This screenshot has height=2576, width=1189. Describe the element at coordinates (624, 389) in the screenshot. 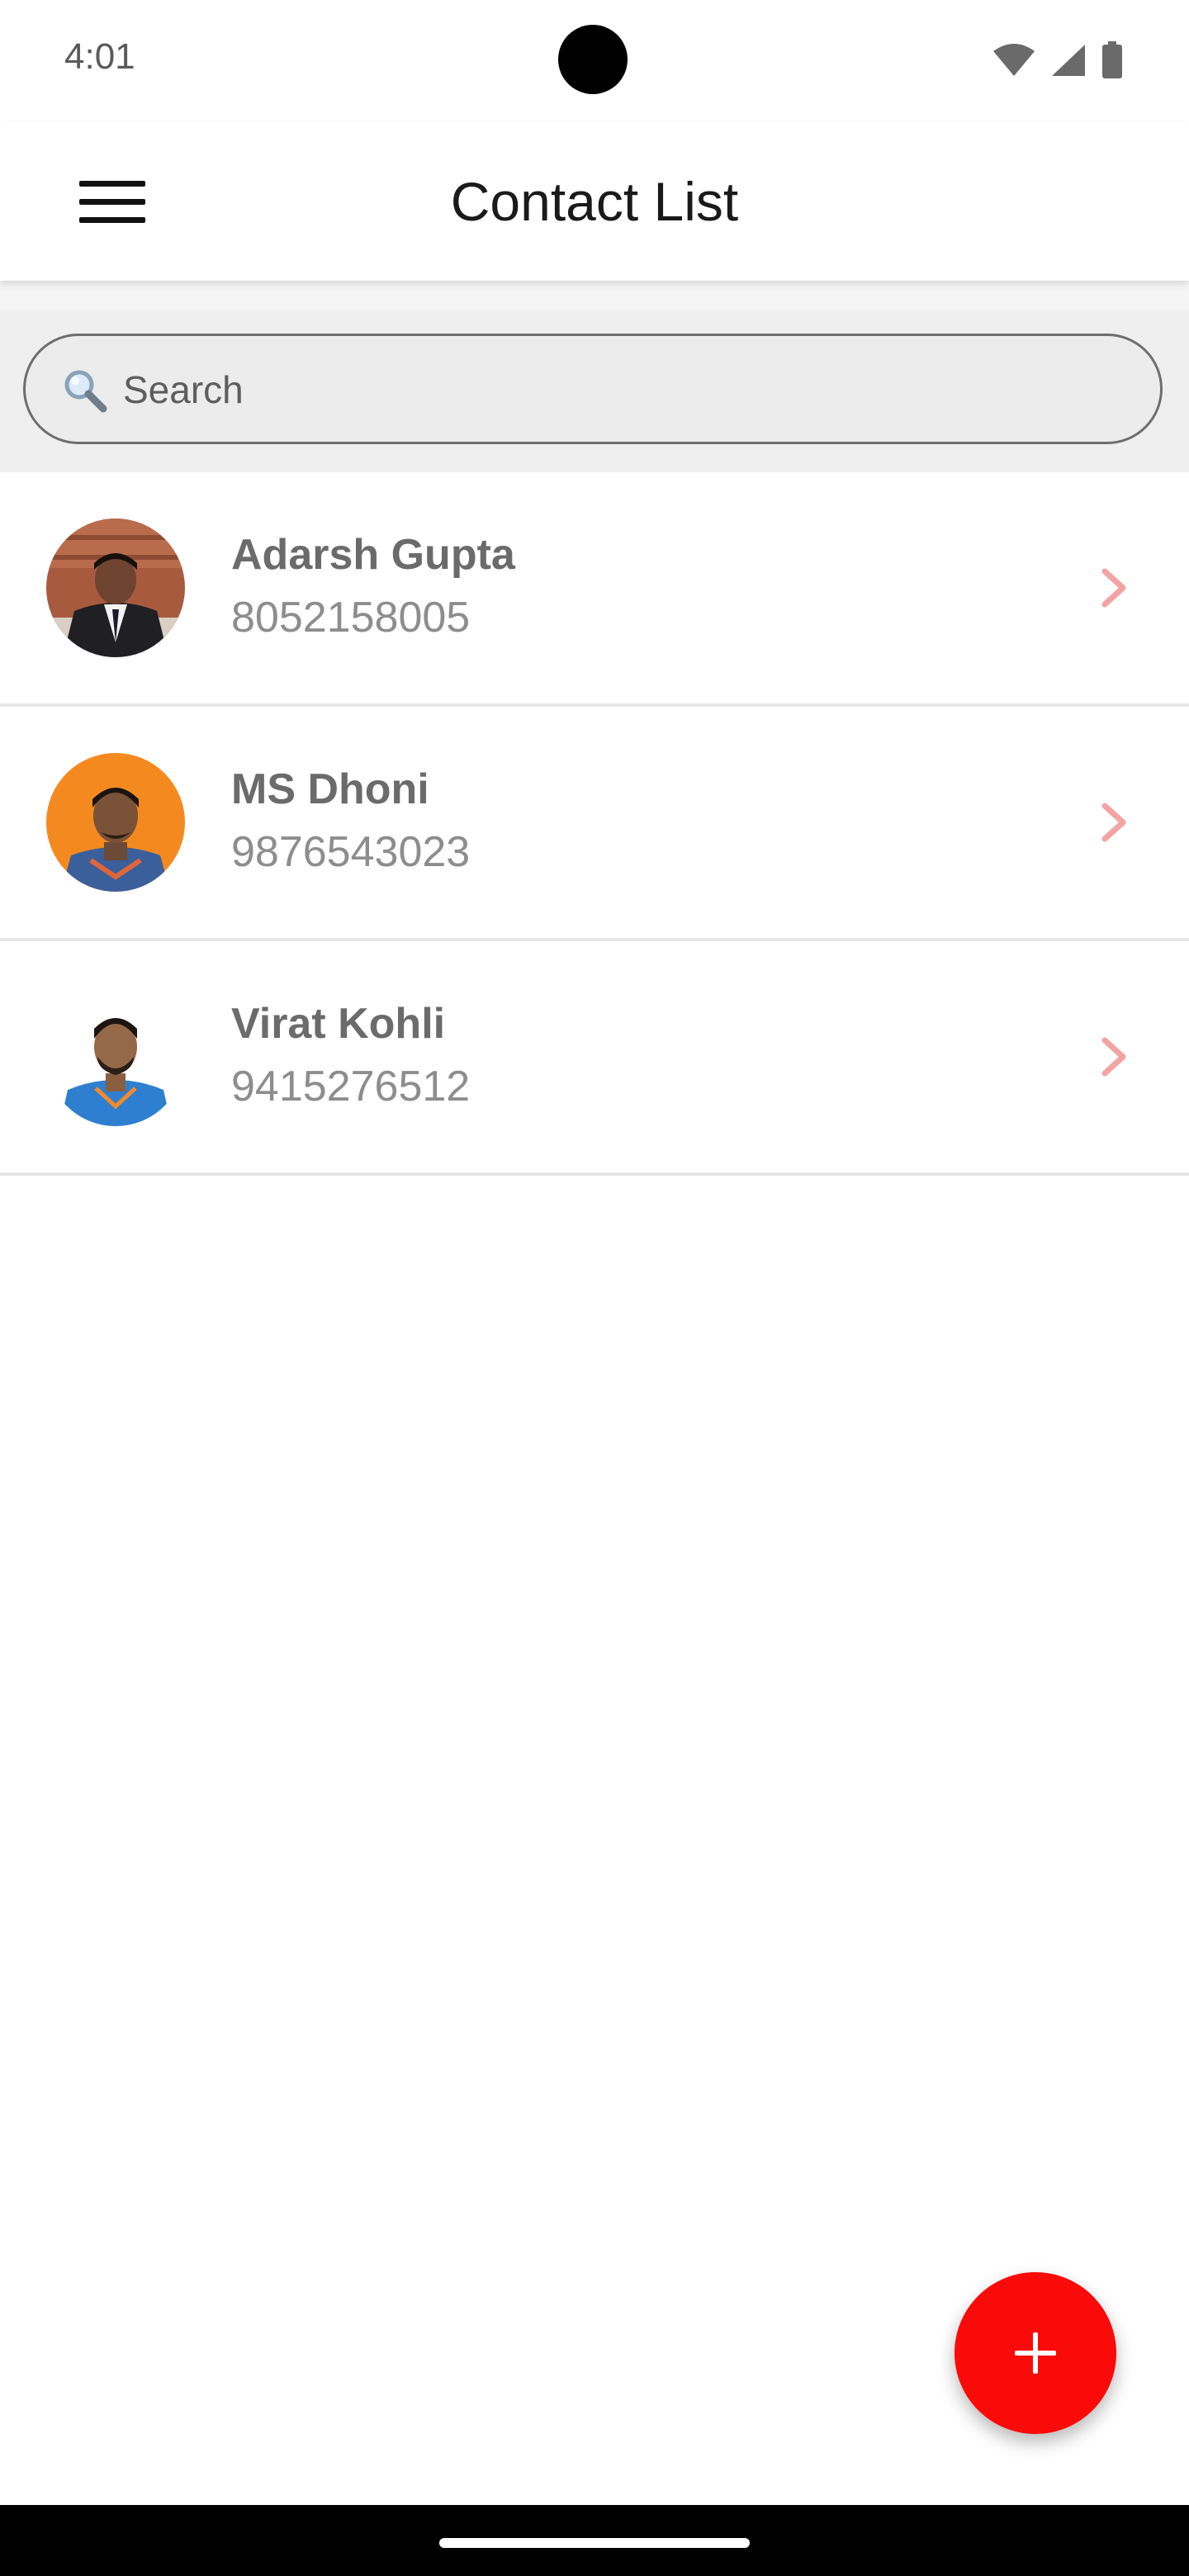

I see `search-input` at that location.